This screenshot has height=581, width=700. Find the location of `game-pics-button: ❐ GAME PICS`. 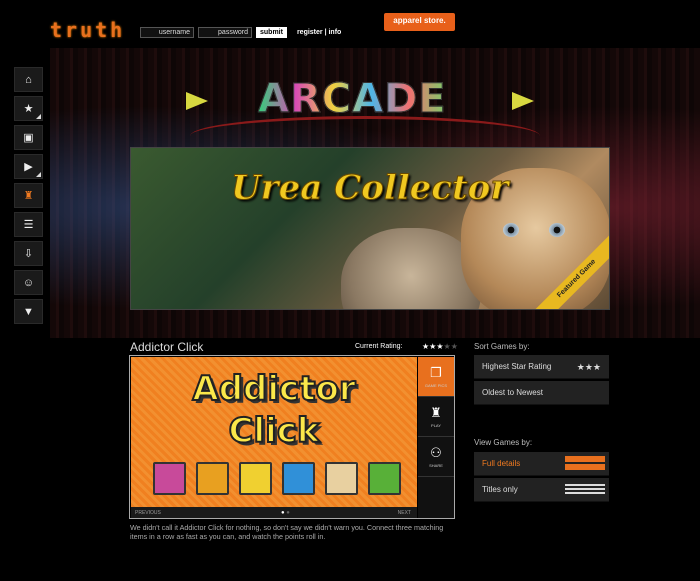

game-pics-button: ❐ GAME PICS is located at coordinates (436, 377).